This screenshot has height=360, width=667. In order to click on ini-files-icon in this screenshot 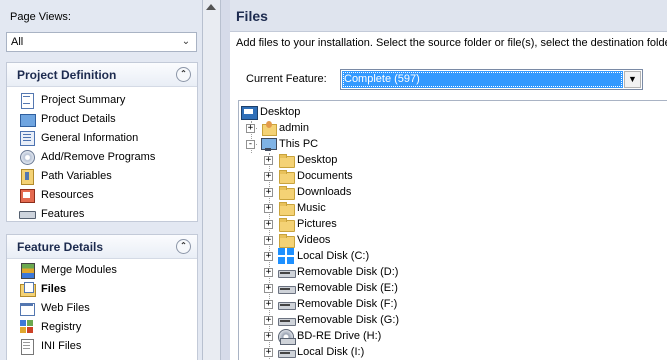, I will do `click(27, 346)`.